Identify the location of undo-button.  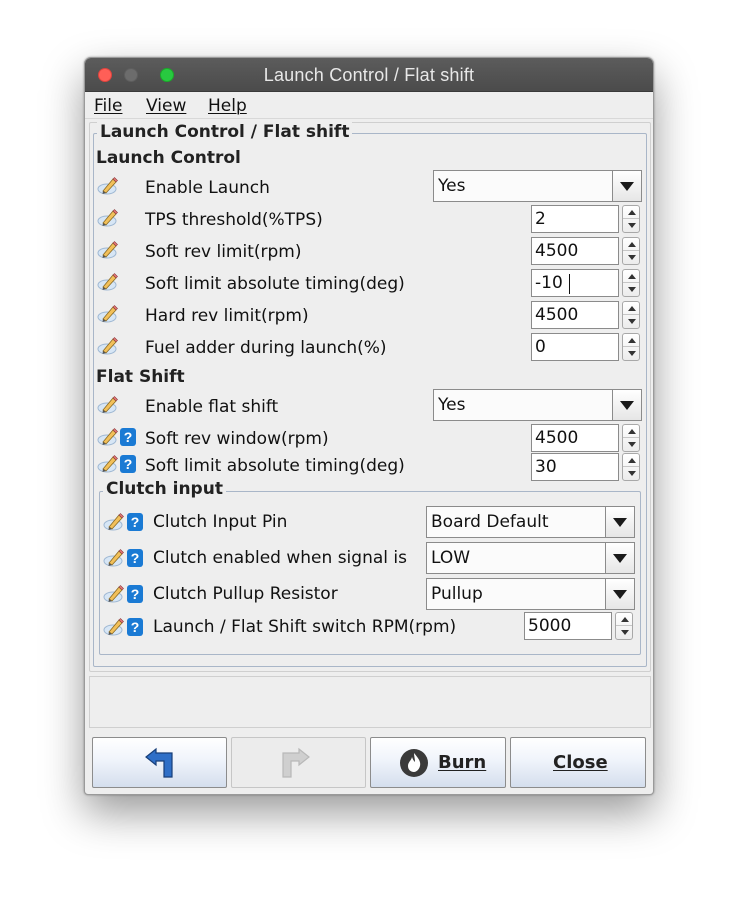
(159, 762).